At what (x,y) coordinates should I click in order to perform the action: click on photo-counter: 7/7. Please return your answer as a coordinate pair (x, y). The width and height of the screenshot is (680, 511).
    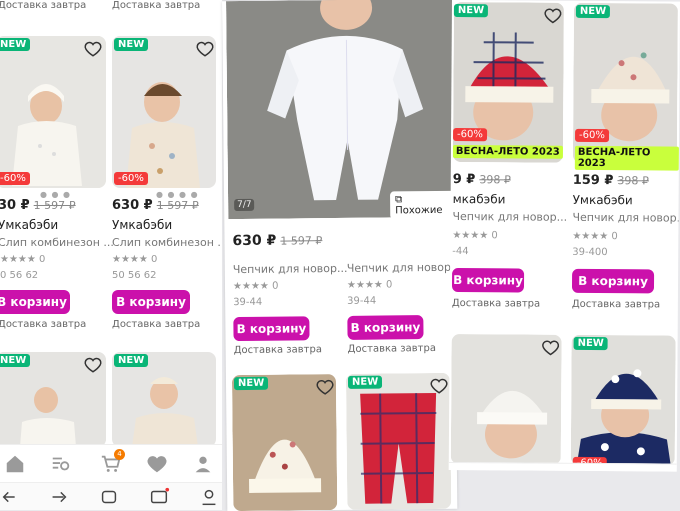
    Looking at the image, I should click on (244, 205).